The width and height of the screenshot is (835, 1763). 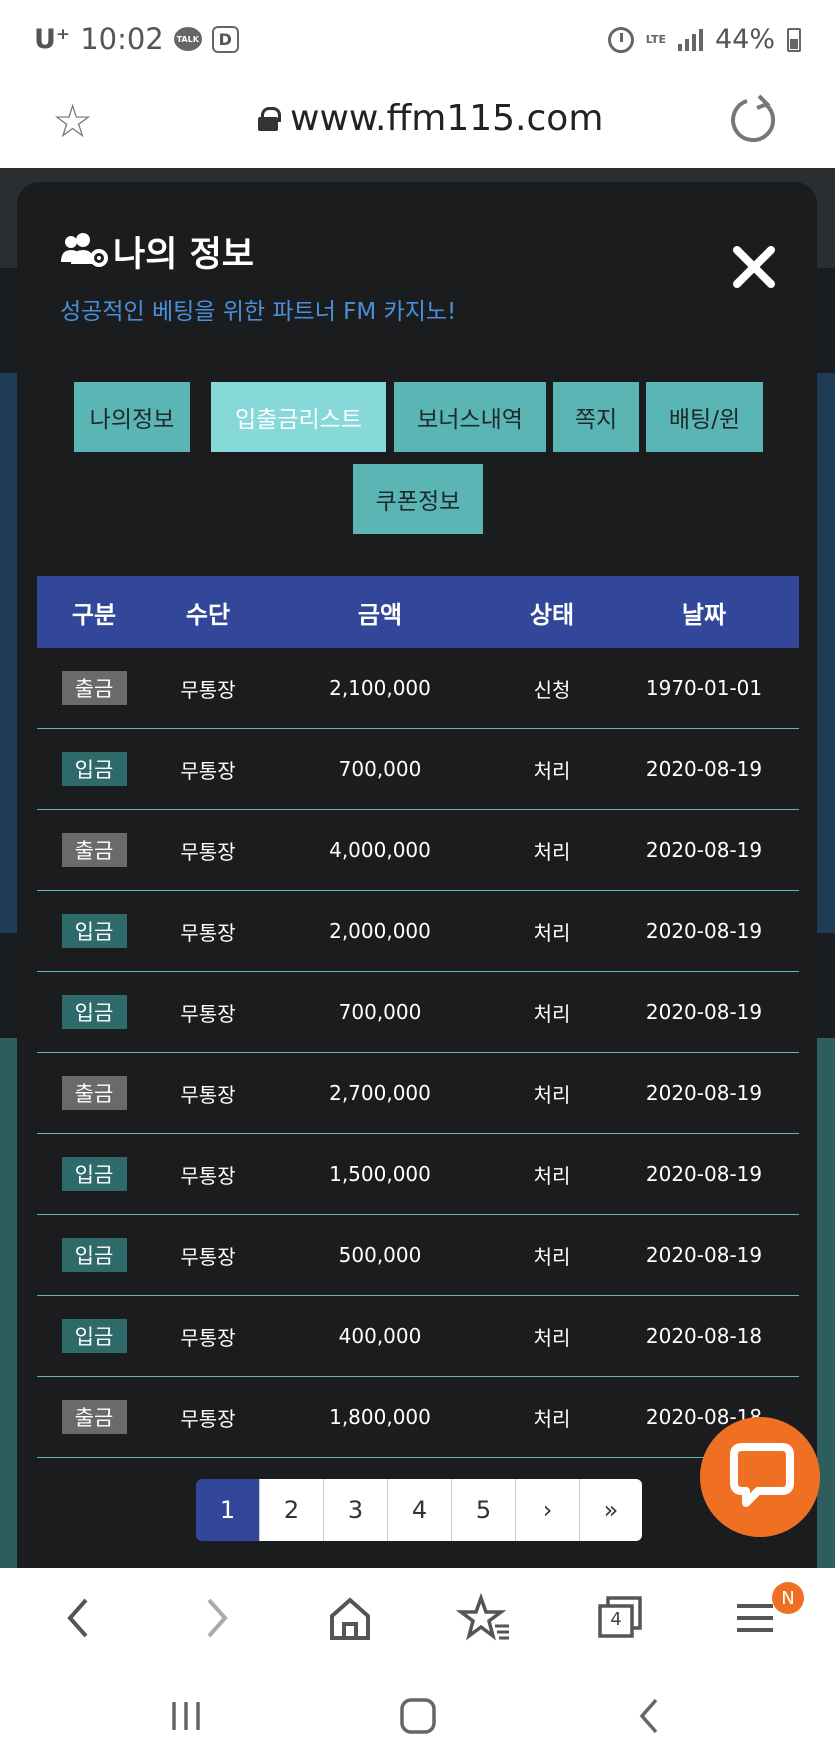 I want to click on status-left: U⁺ 10:02 TALK D, so click(x=136, y=39).